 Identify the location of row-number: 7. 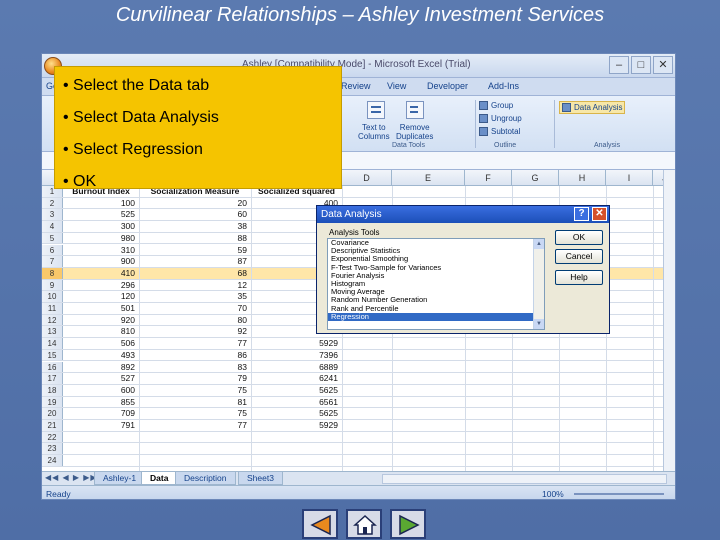
(52, 261).